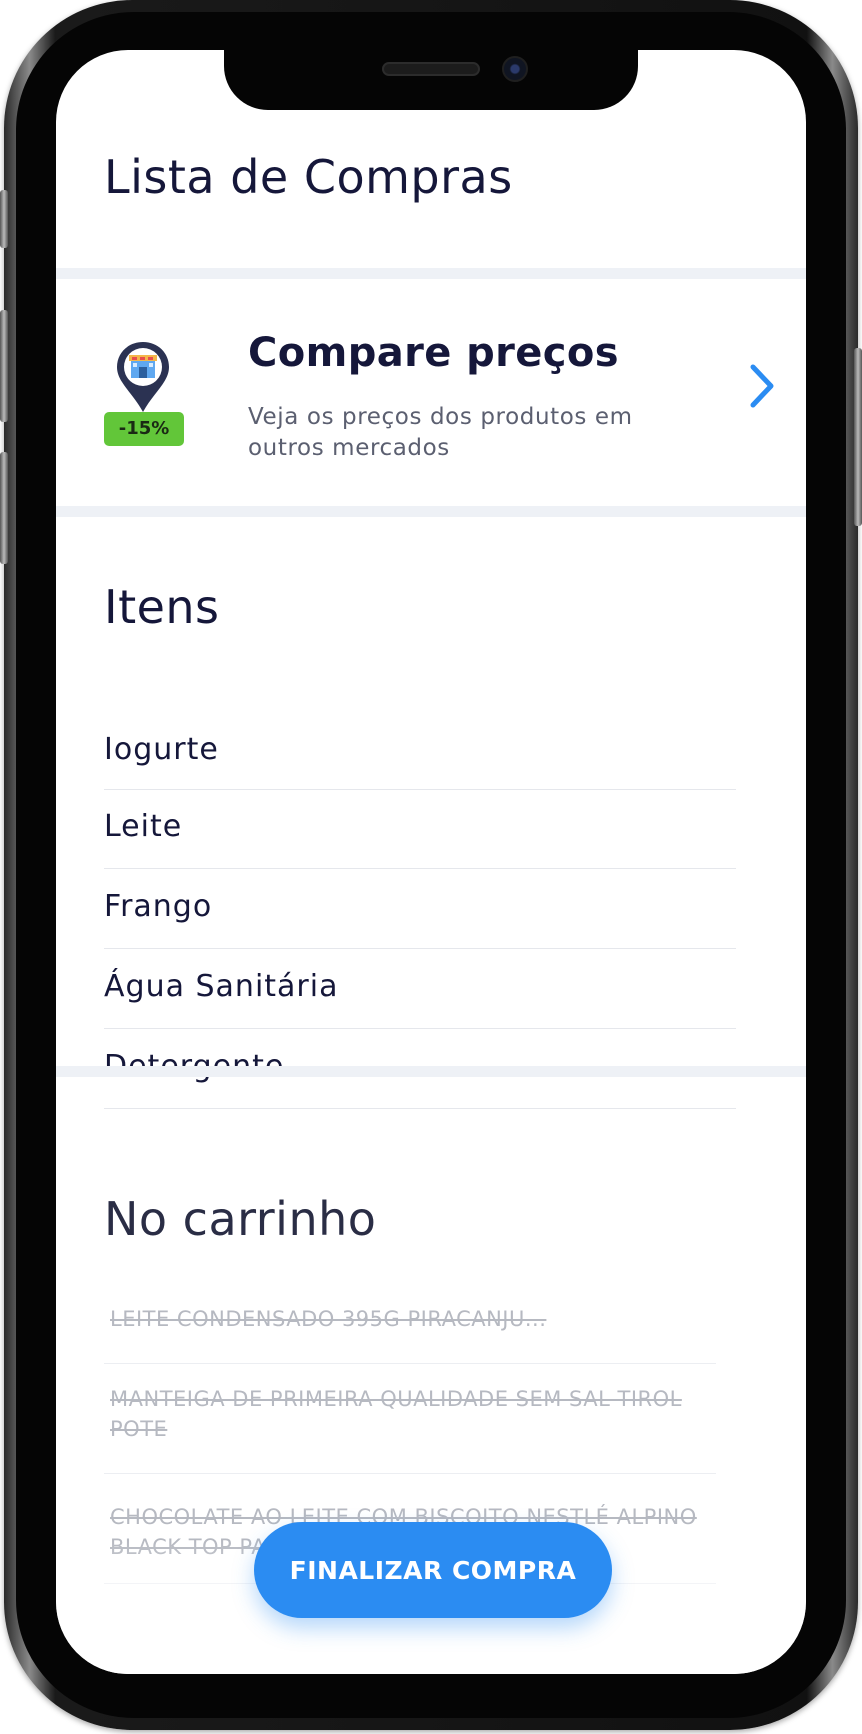 The height and width of the screenshot is (1734, 862). Describe the element at coordinates (144, 429) in the screenshot. I see `discount-badge: -15%` at that location.